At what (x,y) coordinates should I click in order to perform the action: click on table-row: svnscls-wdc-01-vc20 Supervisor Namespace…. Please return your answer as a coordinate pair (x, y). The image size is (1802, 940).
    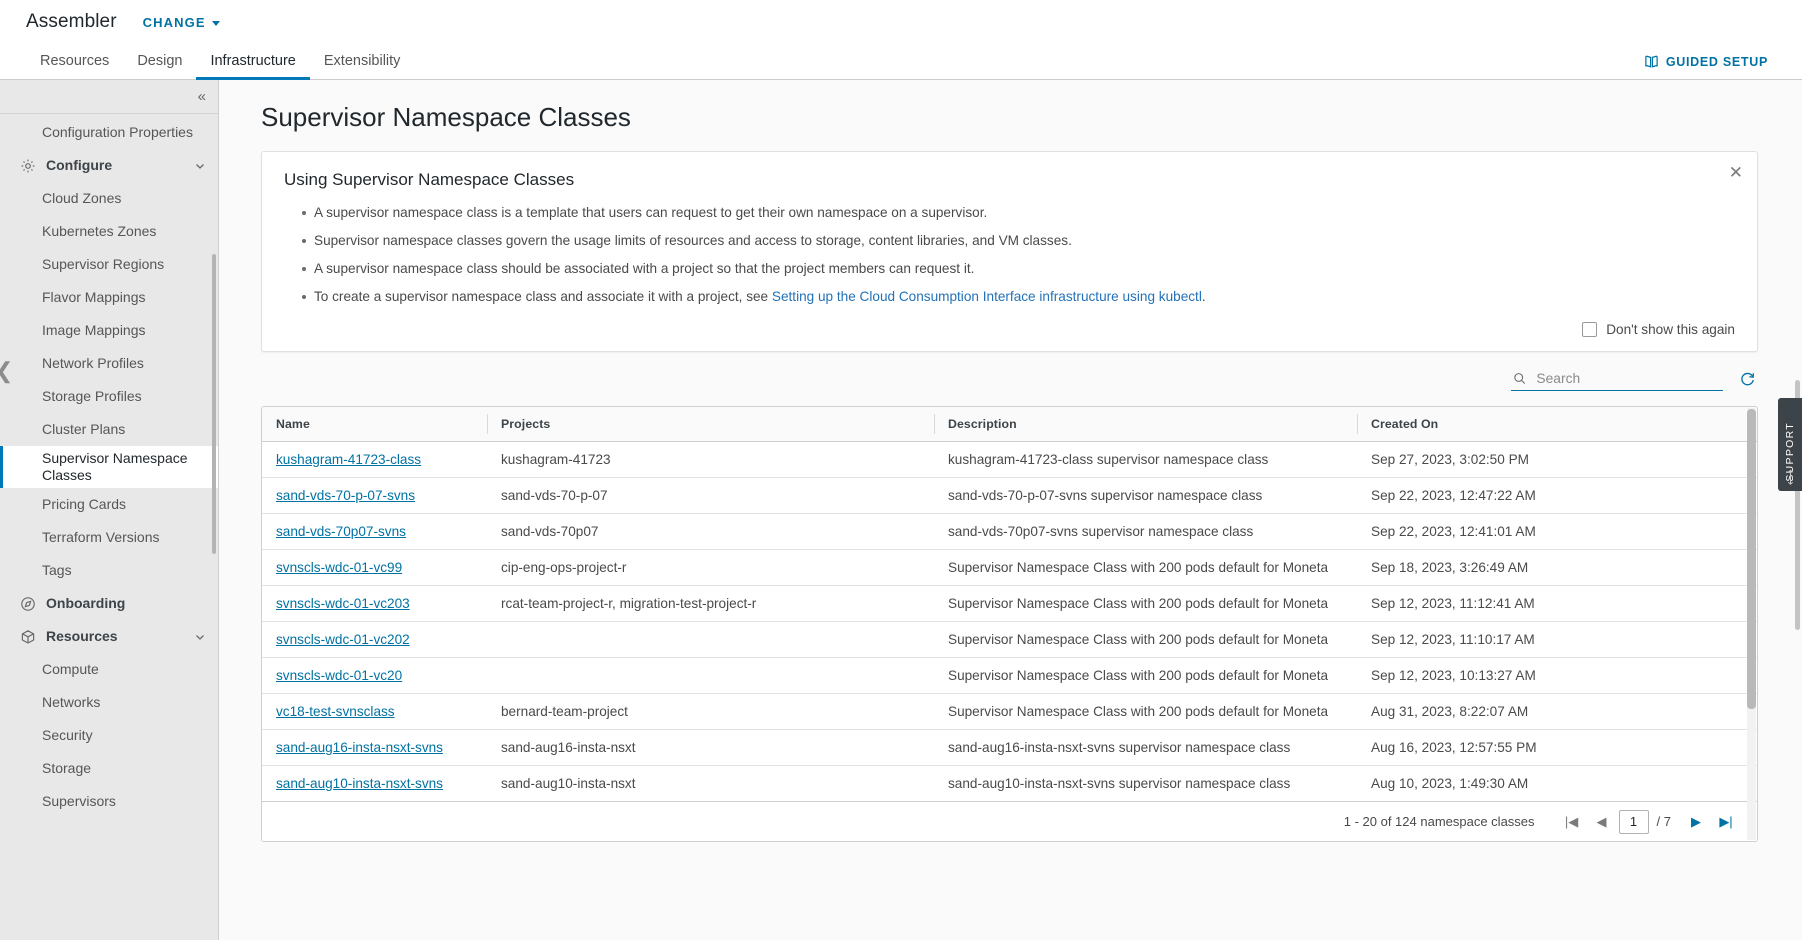
    Looking at the image, I should click on (1009, 675).